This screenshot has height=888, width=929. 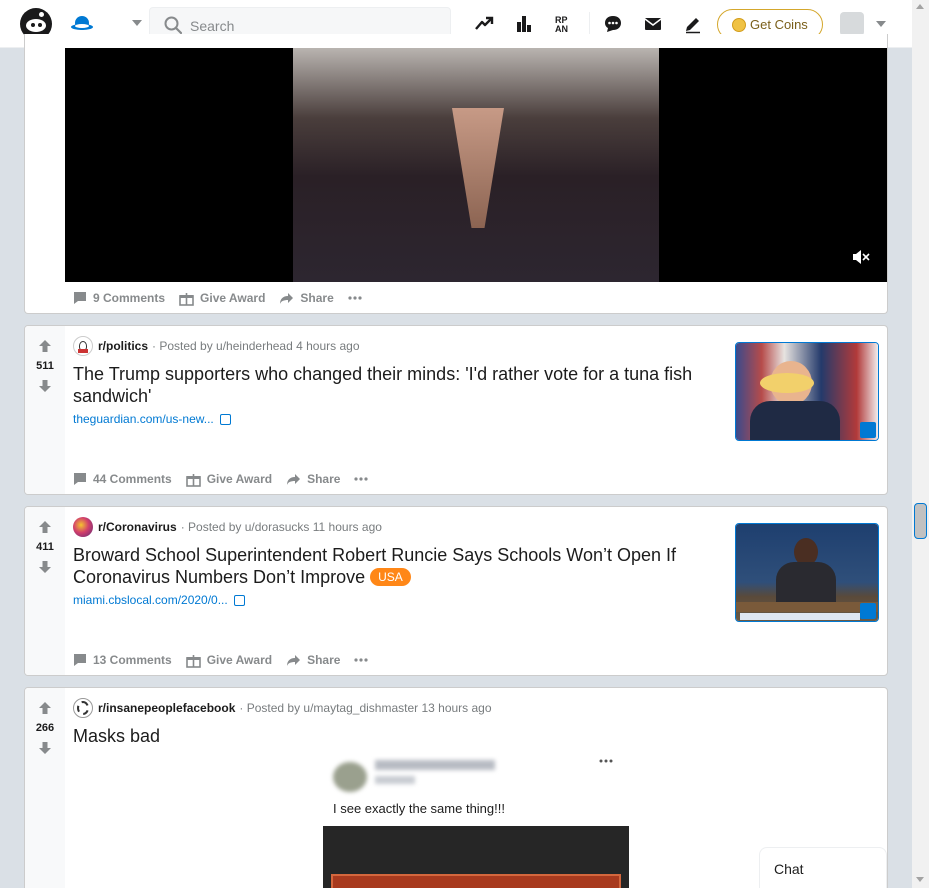 What do you see at coordinates (123, 346) in the screenshot?
I see `subreddit-name: r/politics` at bounding box center [123, 346].